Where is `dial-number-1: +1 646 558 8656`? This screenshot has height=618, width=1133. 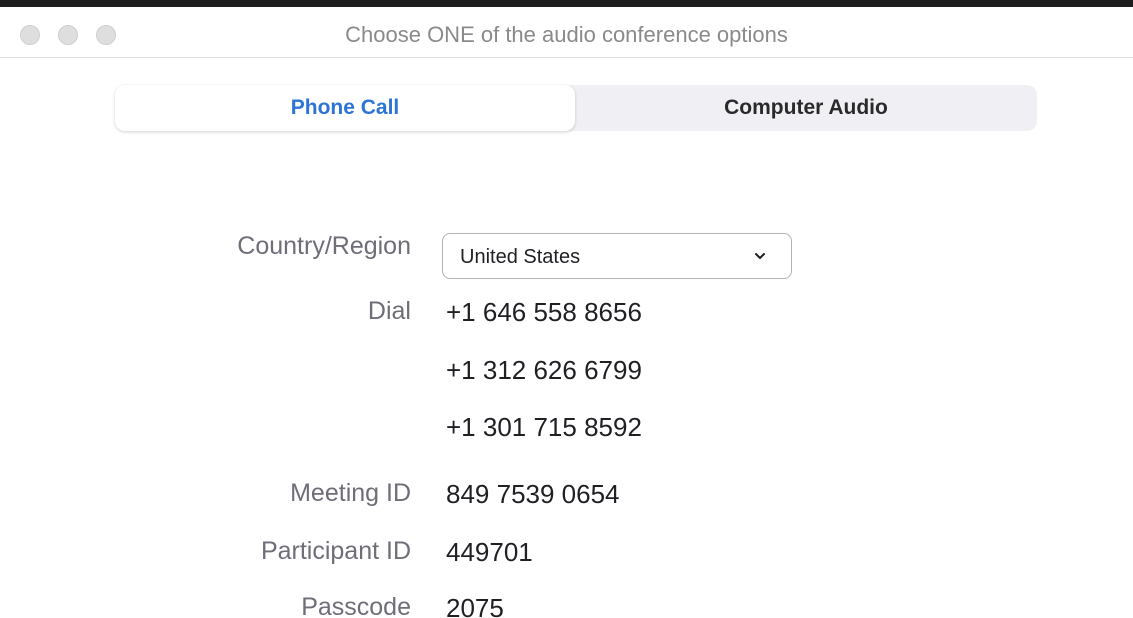
dial-number-1: +1 646 558 8656 is located at coordinates (544, 312).